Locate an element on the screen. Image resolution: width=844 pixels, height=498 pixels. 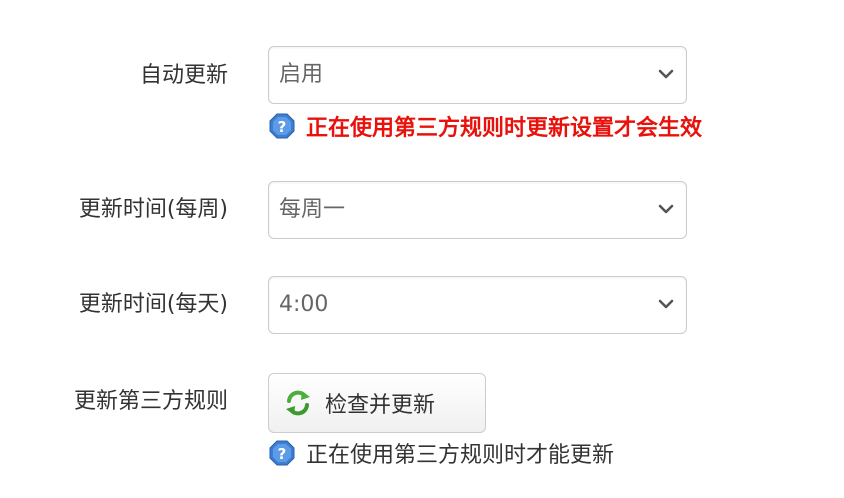
refresh-icon is located at coordinates (298, 403).